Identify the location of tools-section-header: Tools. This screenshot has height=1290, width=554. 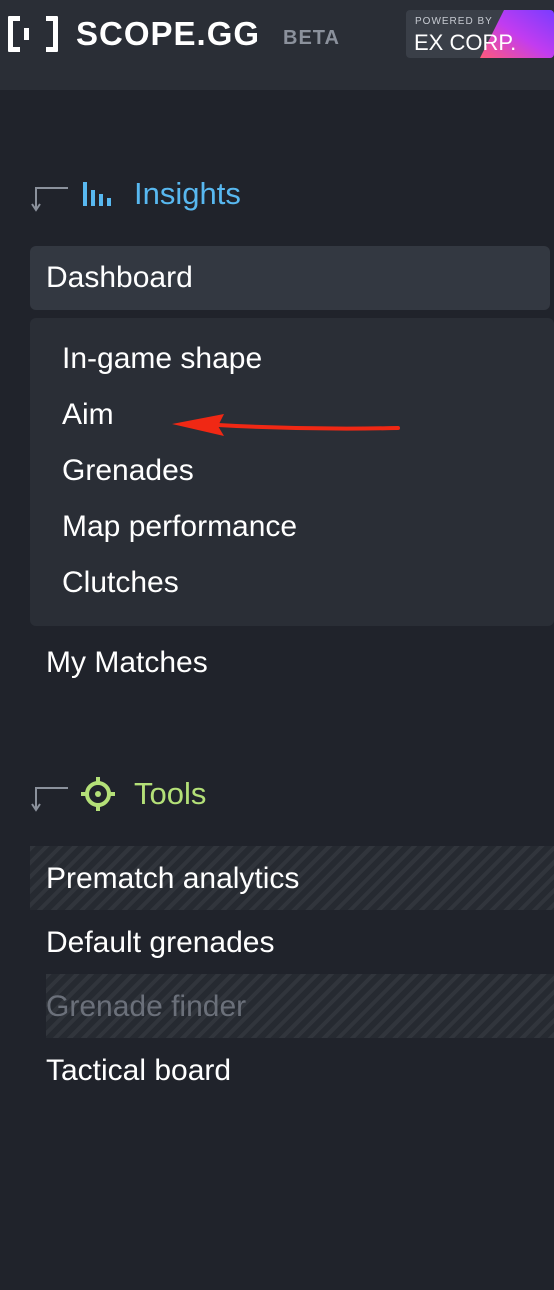
(230, 796).